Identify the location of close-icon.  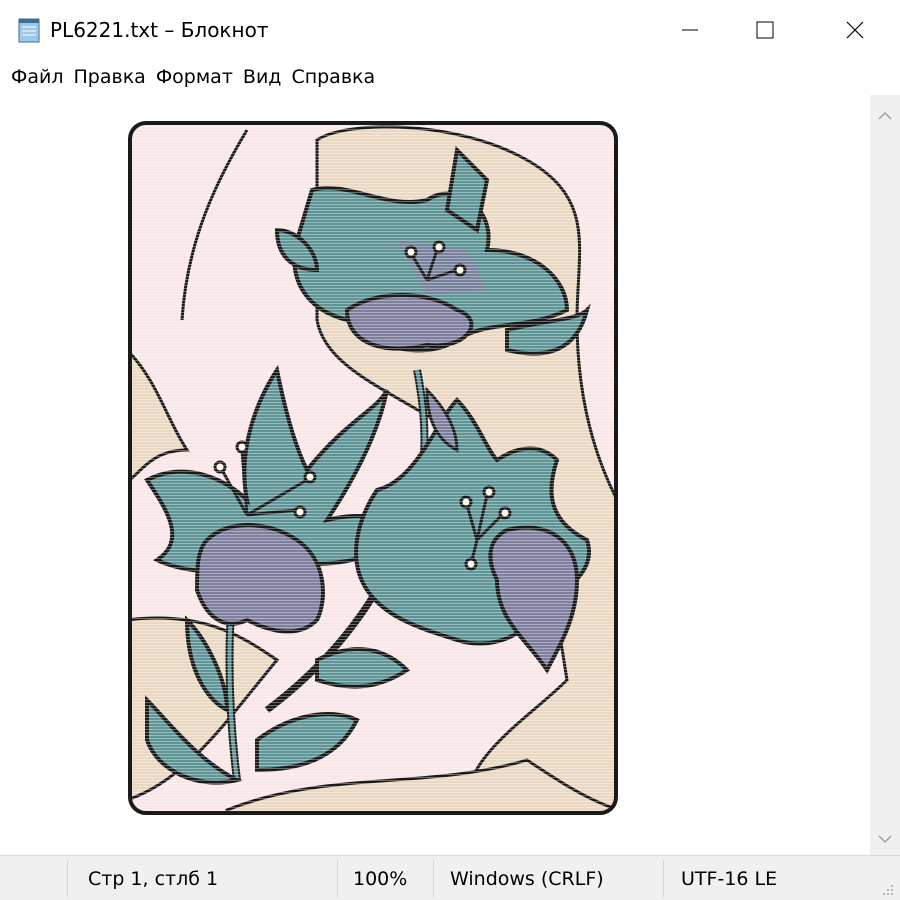
(855, 30).